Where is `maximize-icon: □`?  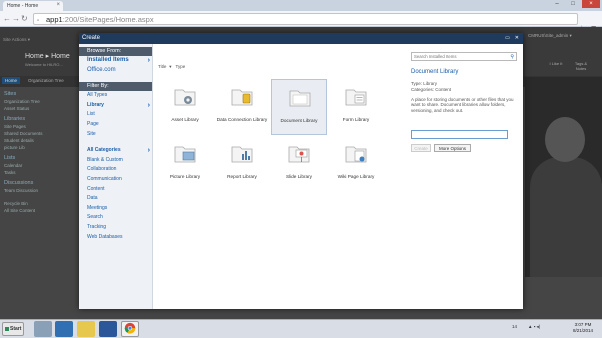
maximize-icon: □ is located at coordinates (573, 4).